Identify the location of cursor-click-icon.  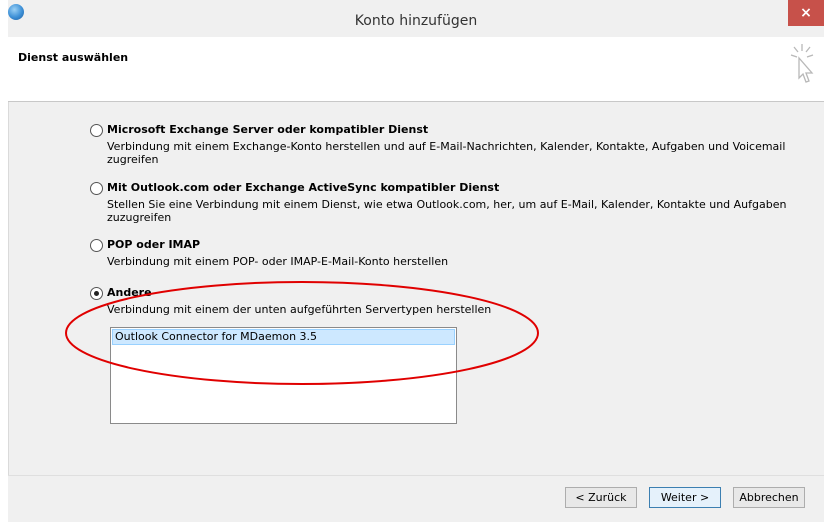
(802, 63).